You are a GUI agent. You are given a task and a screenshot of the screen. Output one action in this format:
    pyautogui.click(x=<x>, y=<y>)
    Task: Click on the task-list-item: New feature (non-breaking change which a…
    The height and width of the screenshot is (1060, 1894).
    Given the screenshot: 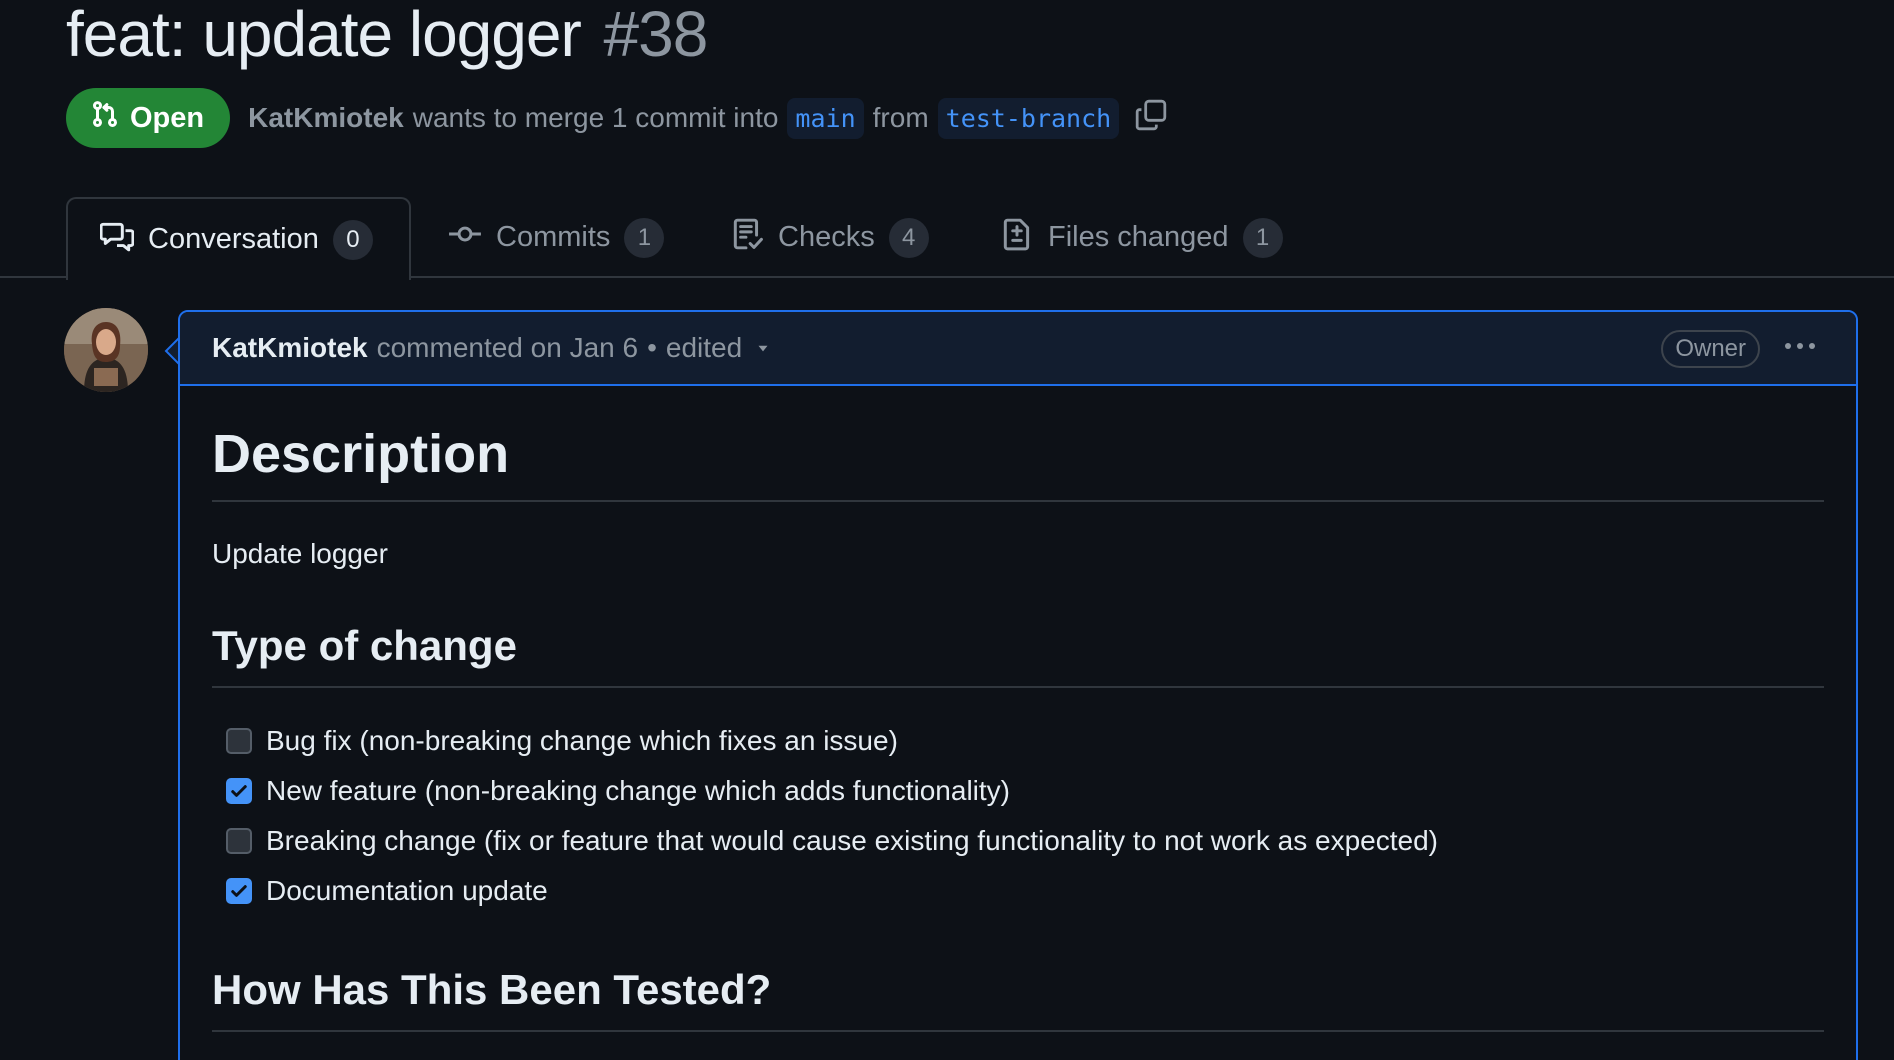 What is the action you would take?
    pyautogui.click(x=1025, y=791)
    